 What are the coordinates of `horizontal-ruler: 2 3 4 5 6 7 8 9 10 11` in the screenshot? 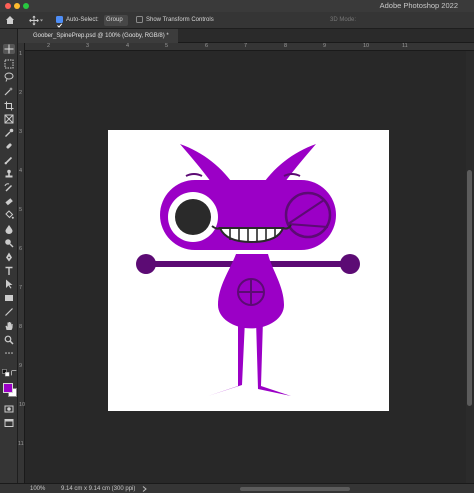 It's located at (249, 47).